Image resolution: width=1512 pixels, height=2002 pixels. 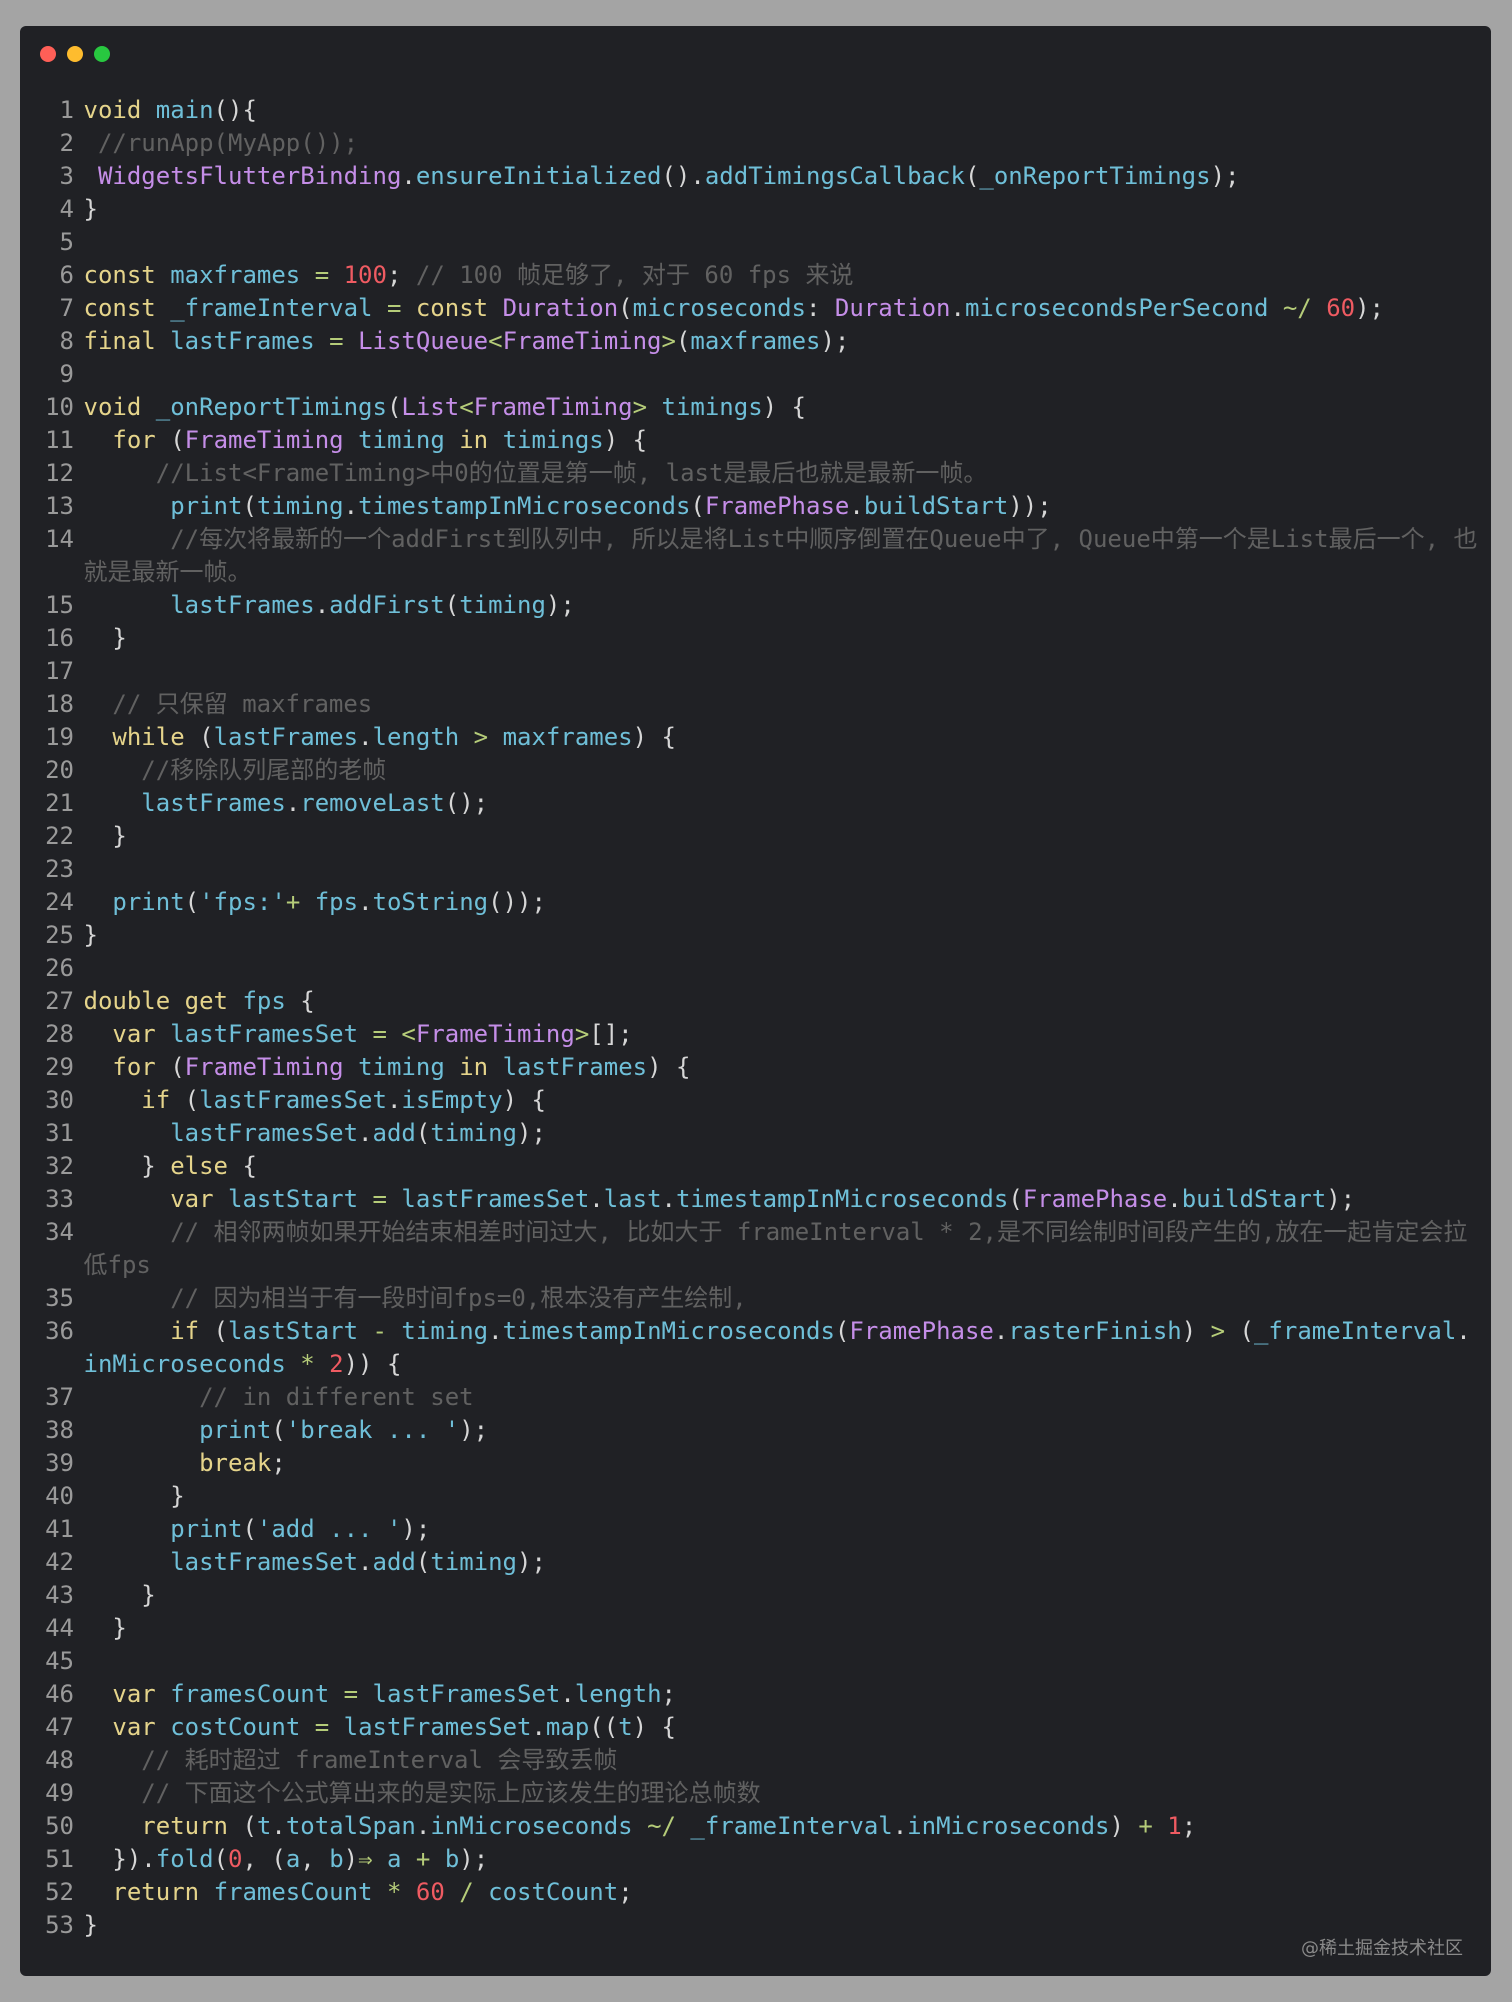 What do you see at coordinates (683, 176) in the screenshot?
I see `code-token: ().` at bounding box center [683, 176].